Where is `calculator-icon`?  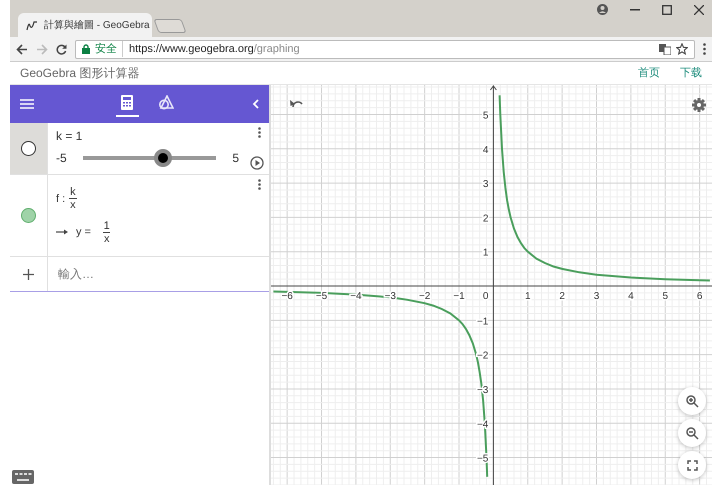 calculator-icon is located at coordinates (127, 102).